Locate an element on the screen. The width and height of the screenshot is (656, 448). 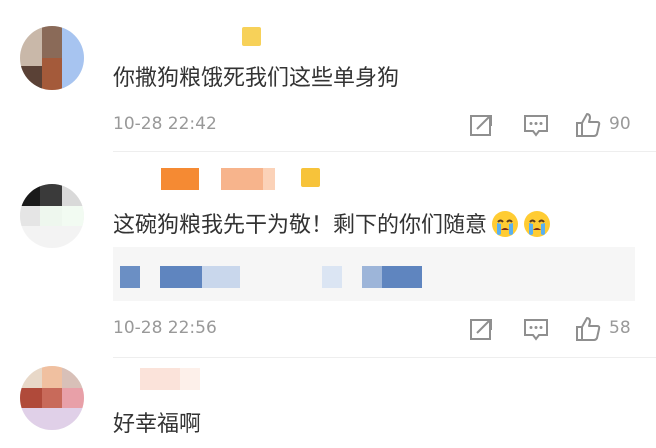
comment-text-content: 这碗狗粮我先干为敬！剩下的你们随意 is located at coordinates (300, 225).